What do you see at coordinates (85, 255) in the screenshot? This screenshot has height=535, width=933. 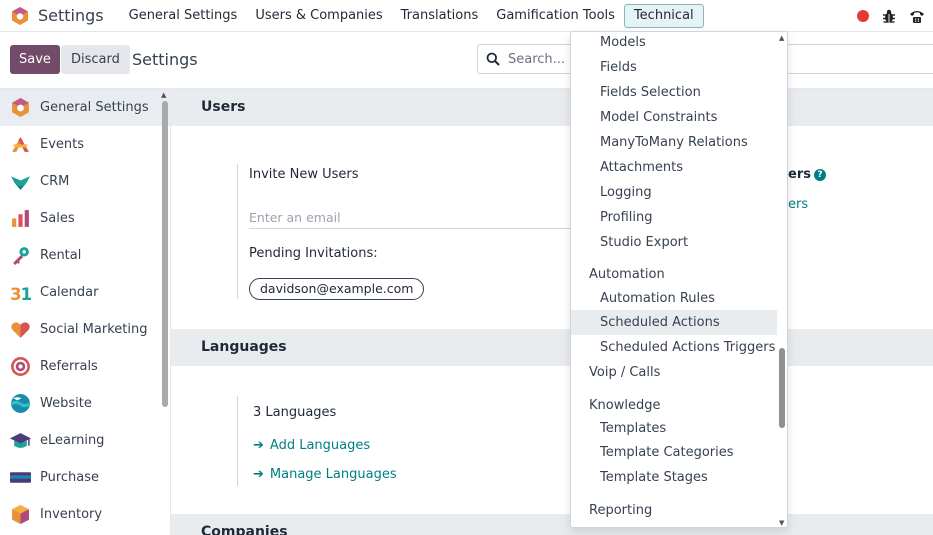 I see `sidebar-item-rental: Rental` at bounding box center [85, 255].